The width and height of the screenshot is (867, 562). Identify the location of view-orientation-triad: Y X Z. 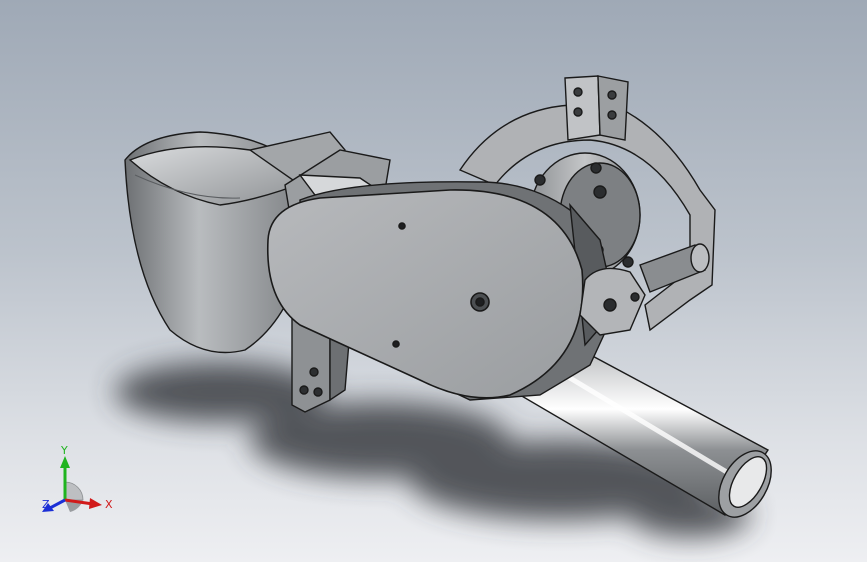
(75, 482).